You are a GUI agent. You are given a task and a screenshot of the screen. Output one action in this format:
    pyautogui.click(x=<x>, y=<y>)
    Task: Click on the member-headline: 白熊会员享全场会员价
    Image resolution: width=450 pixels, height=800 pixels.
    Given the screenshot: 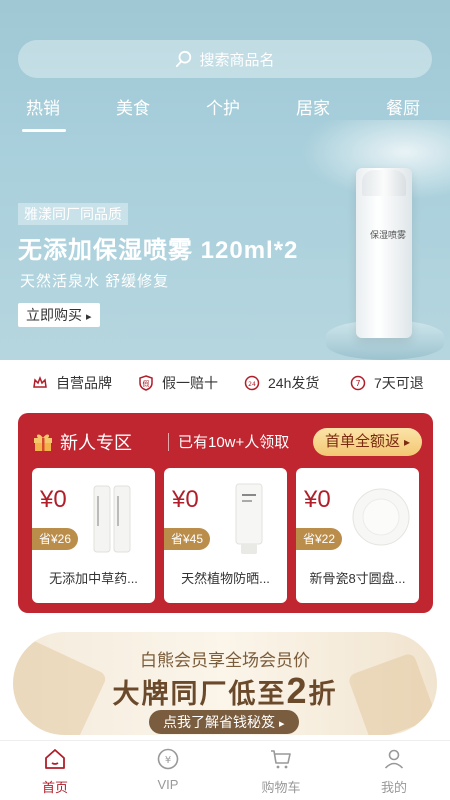 What is the action you would take?
    pyautogui.click(x=225, y=660)
    